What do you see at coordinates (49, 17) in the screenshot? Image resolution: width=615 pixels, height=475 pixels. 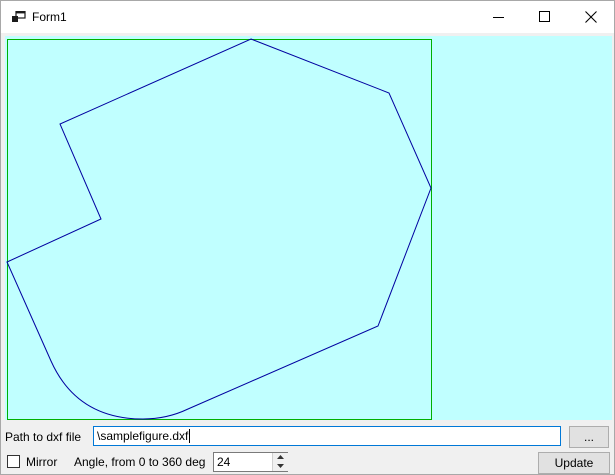 I see `window-title: Form1` at bounding box center [49, 17].